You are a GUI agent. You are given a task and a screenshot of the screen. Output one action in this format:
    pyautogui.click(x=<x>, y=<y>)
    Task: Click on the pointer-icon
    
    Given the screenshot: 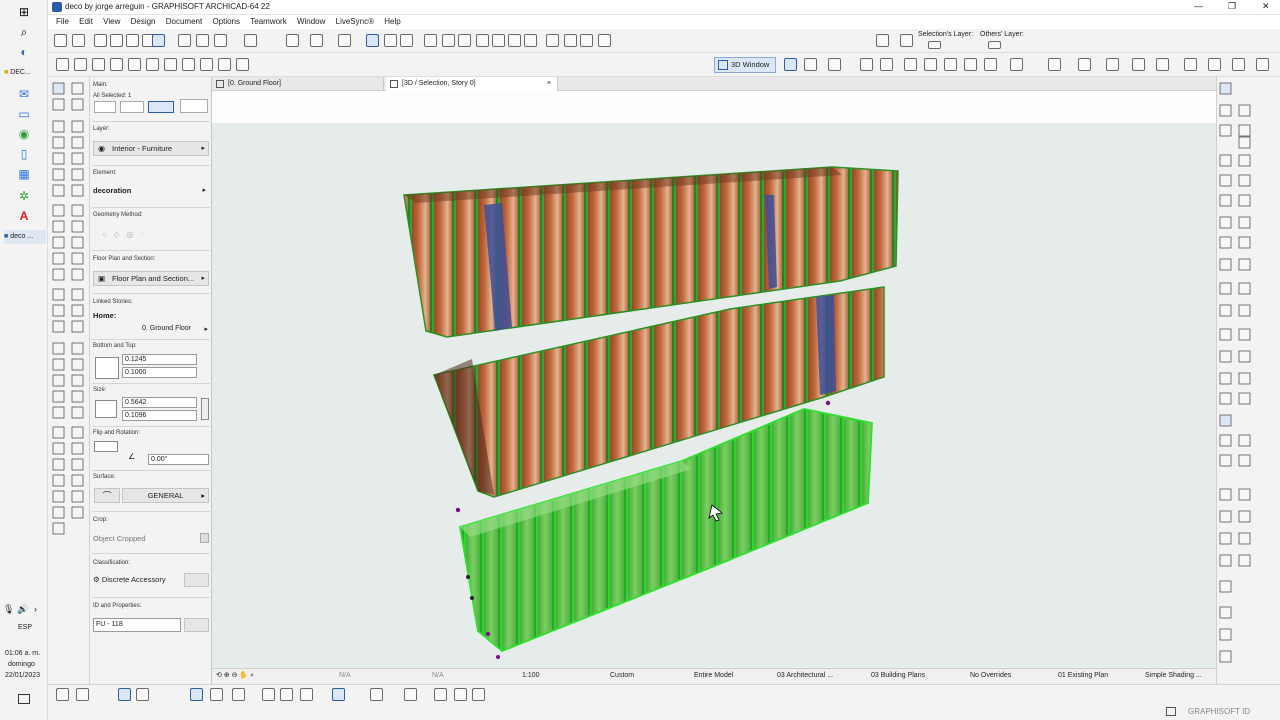 What is the action you would take?
    pyautogui.click(x=478, y=694)
    